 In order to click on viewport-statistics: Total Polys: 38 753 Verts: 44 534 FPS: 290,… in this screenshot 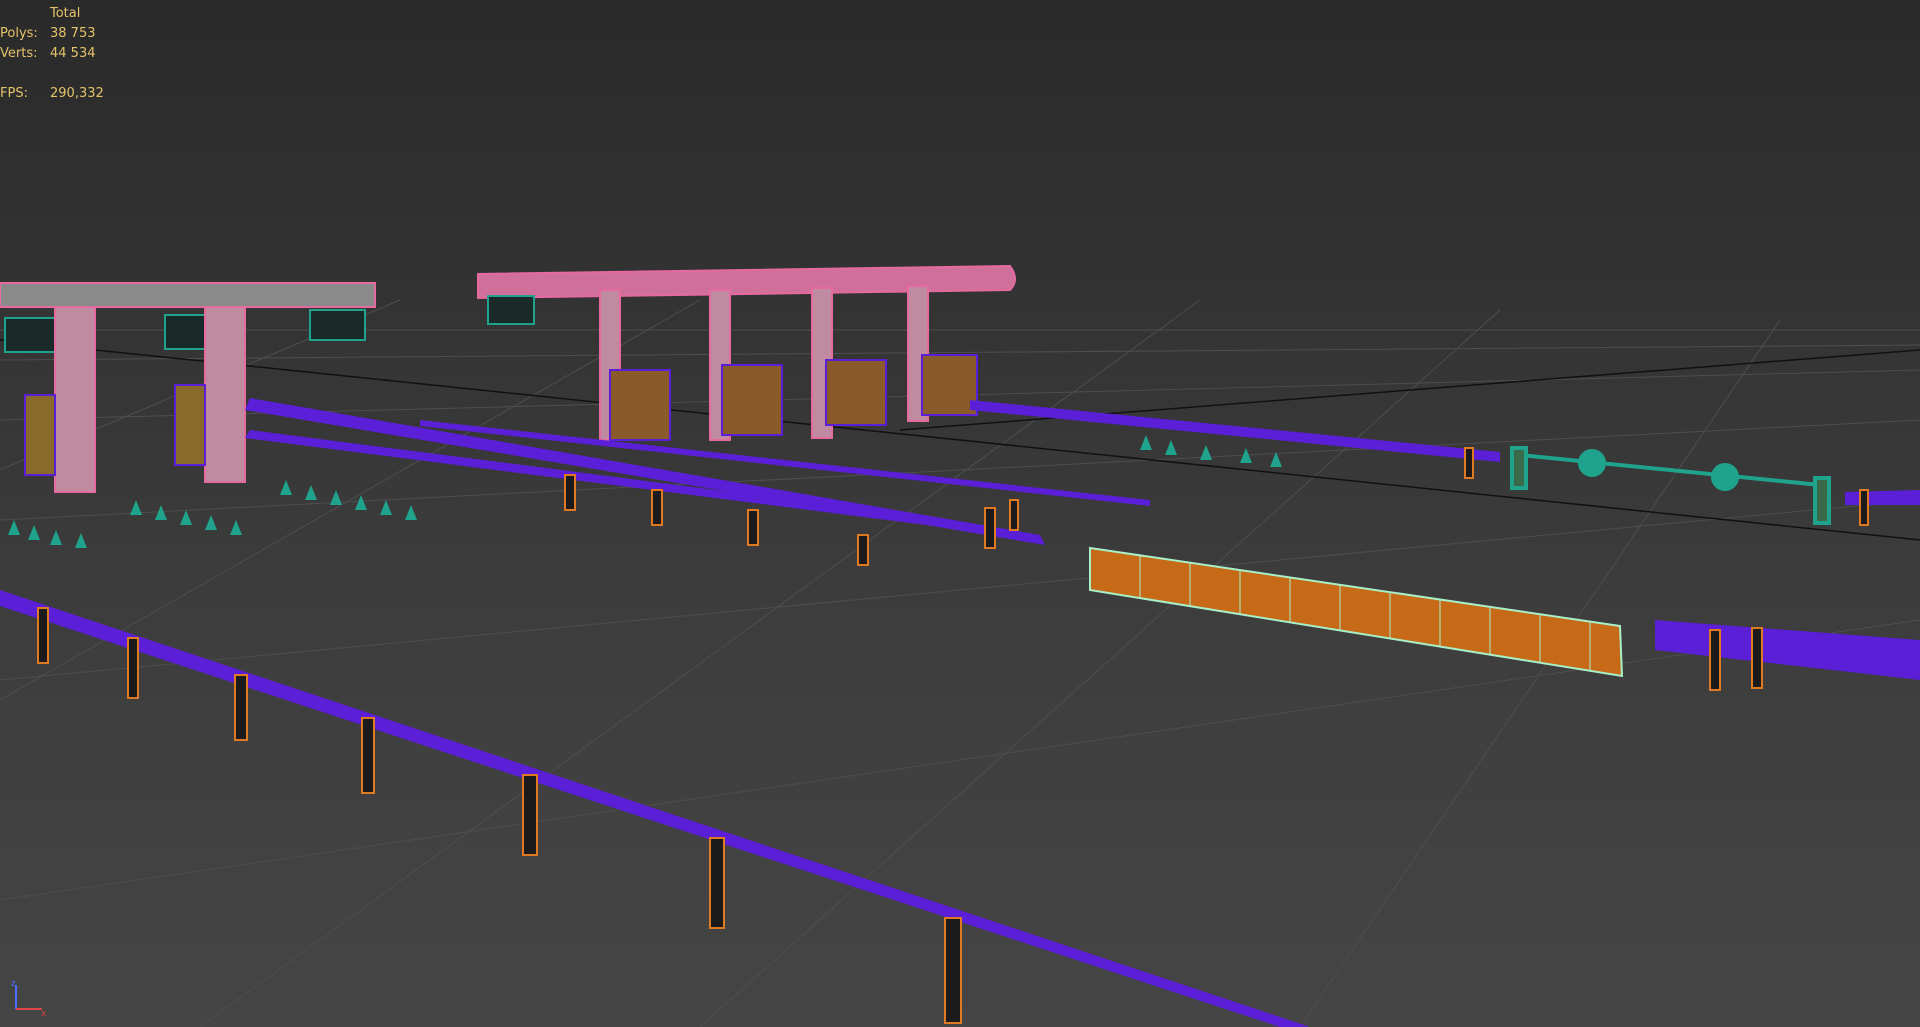, I will do `click(52, 54)`.